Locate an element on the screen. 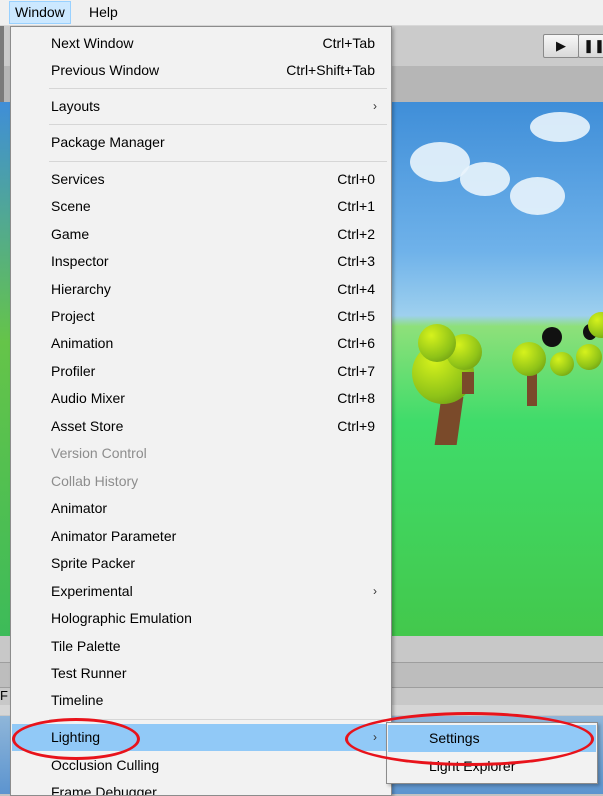  menu-item-label: Tile Palette is located at coordinates (86, 646).